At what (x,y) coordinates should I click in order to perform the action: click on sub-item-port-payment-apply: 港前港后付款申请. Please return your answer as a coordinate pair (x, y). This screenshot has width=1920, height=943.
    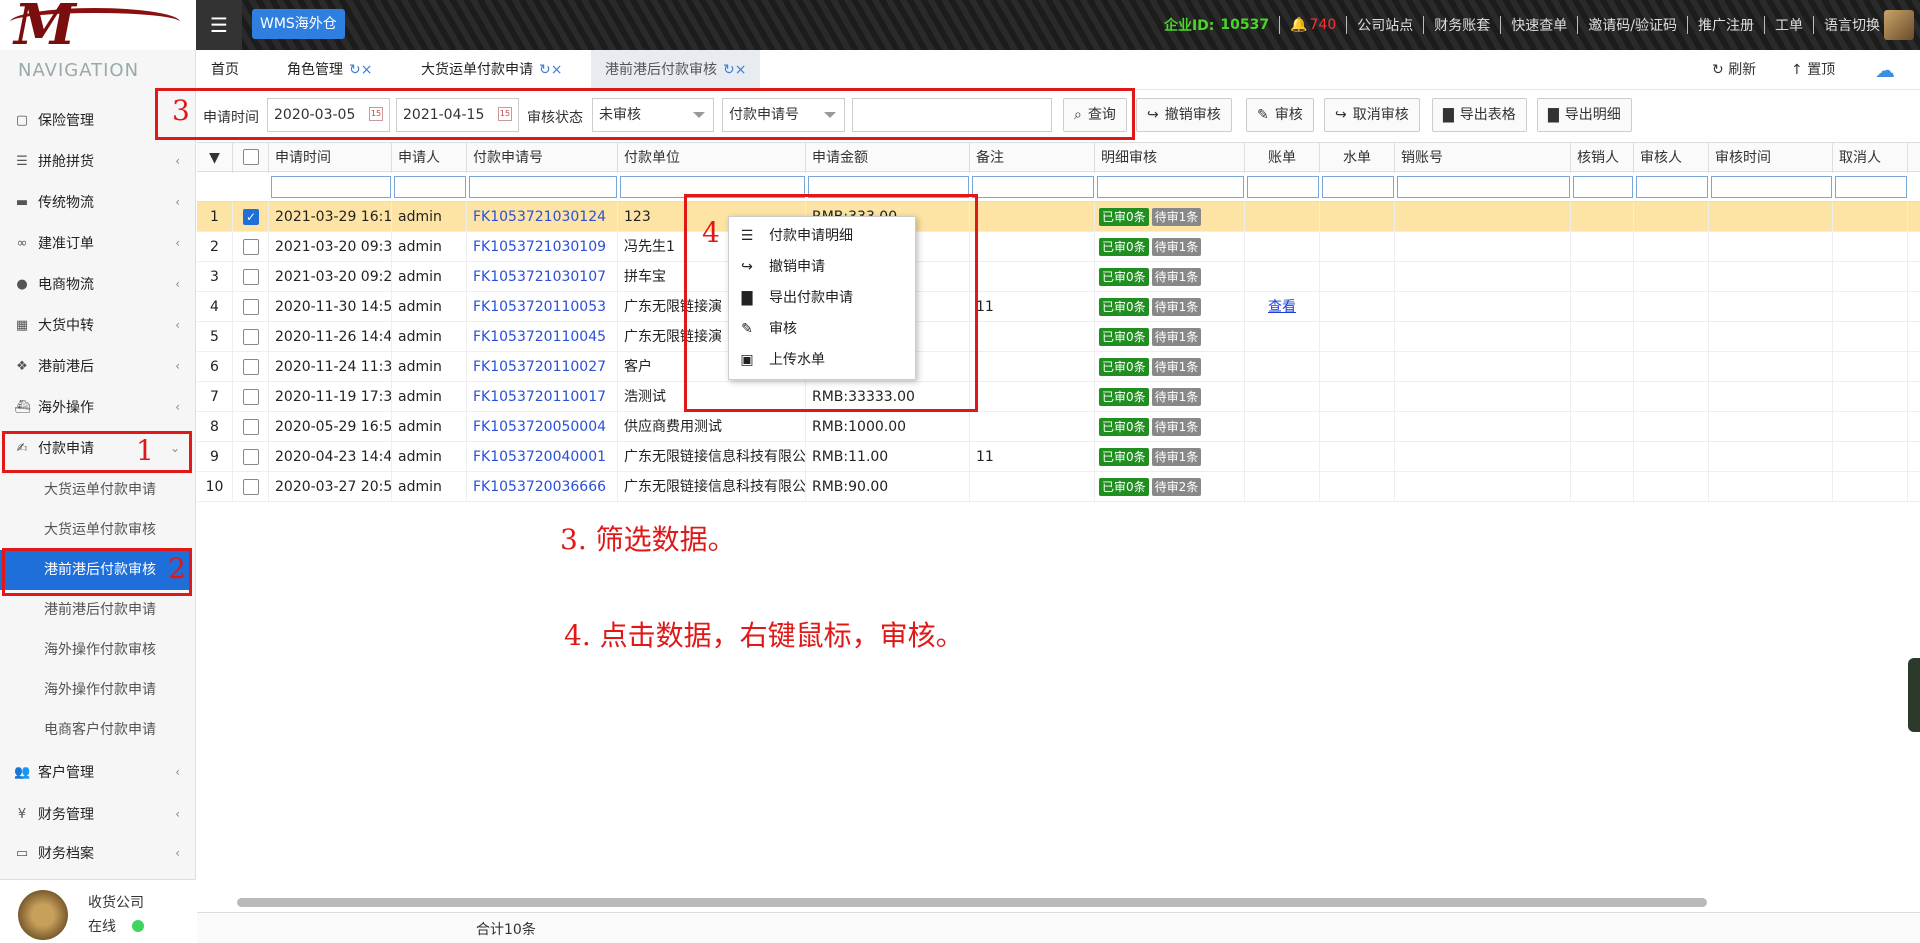
    Looking at the image, I should click on (96, 610).